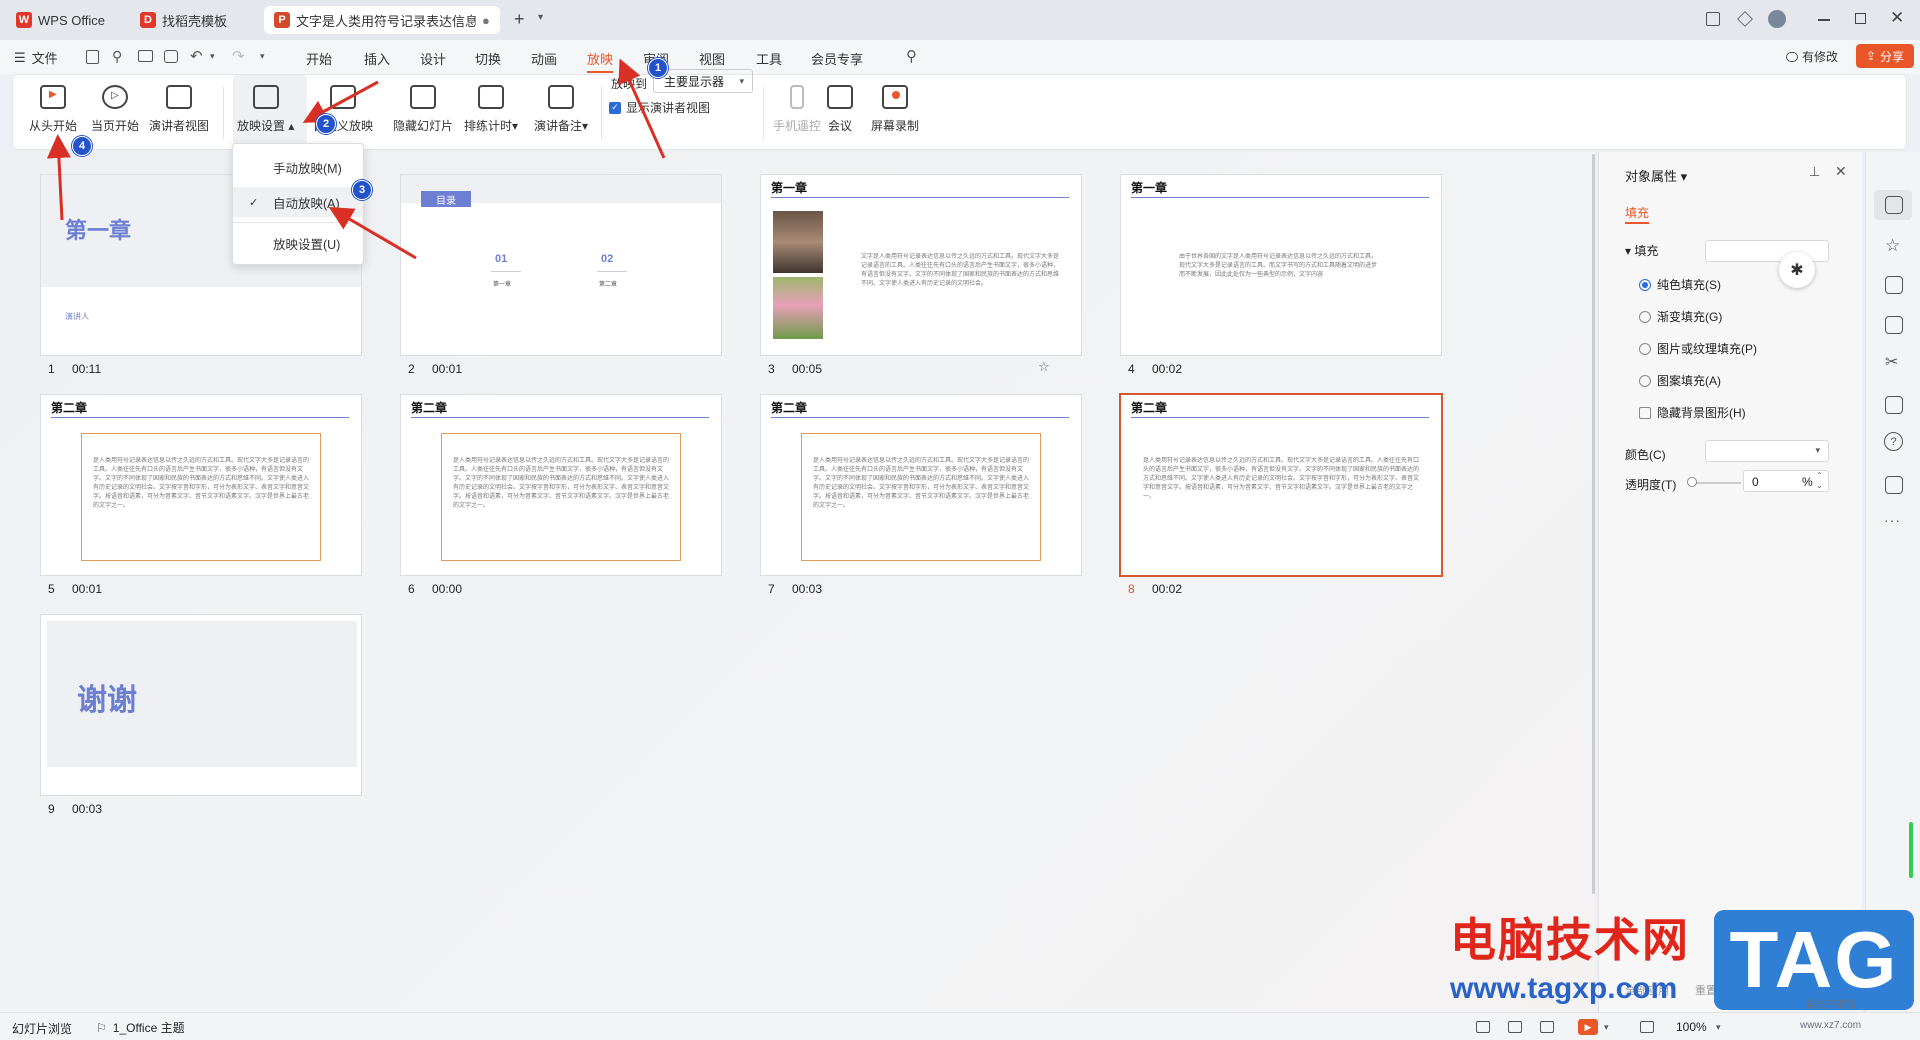 The width and height of the screenshot is (1920, 1040). What do you see at coordinates (265, 109) in the screenshot?
I see `show-settings-button: 放映设置 ▴` at bounding box center [265, 109].